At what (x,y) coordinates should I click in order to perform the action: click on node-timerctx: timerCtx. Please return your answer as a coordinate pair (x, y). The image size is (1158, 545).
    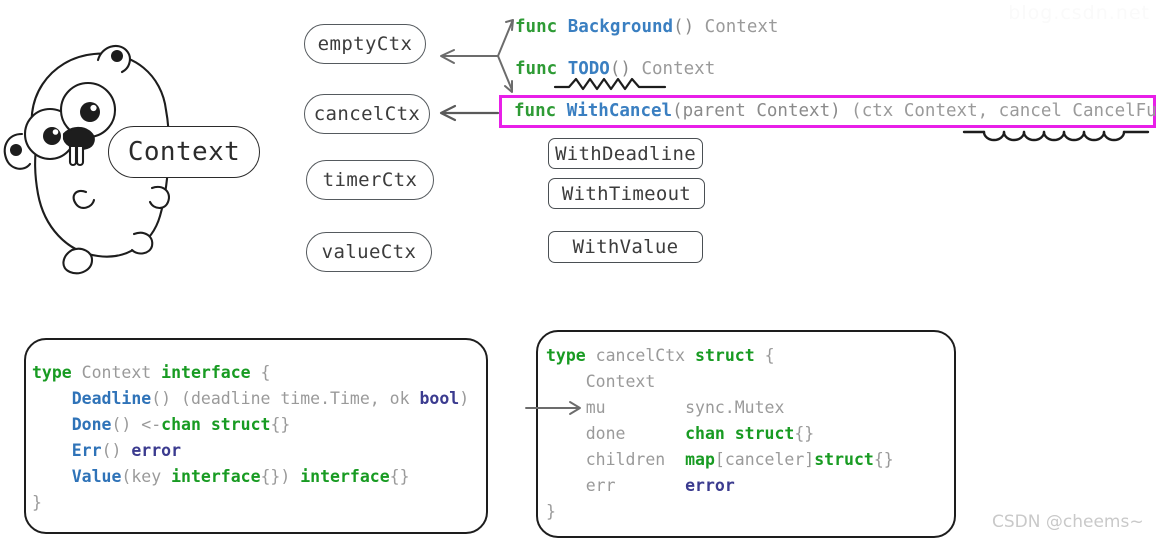
    Looking at the image, I should click on (370, 180).